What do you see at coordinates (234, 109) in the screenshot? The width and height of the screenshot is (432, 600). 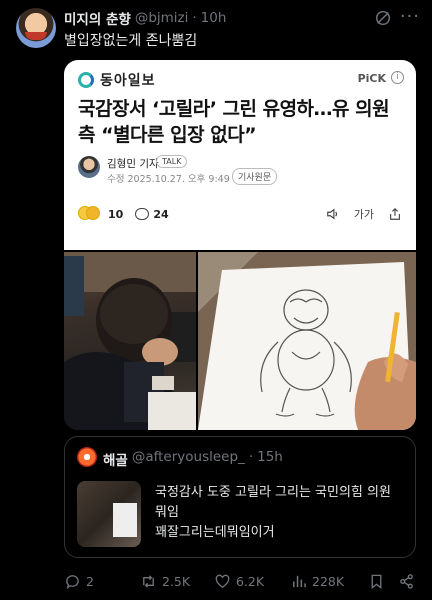 I see `headline-line-1: 국감장서 ‘고릴라’ 그린 유영하…유 의원` at bounding box center [234, 109].